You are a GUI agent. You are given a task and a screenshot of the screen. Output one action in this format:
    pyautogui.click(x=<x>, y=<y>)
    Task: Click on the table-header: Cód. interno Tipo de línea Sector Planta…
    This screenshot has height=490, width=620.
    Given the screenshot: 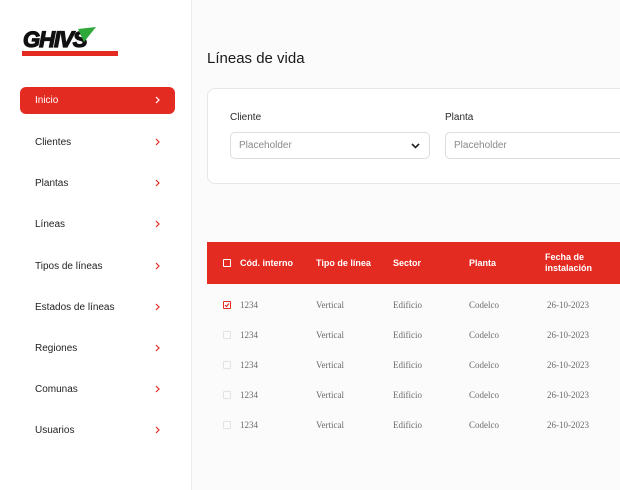 What is the action you would take?
    pyautogui.click(x=413, y=263)
    